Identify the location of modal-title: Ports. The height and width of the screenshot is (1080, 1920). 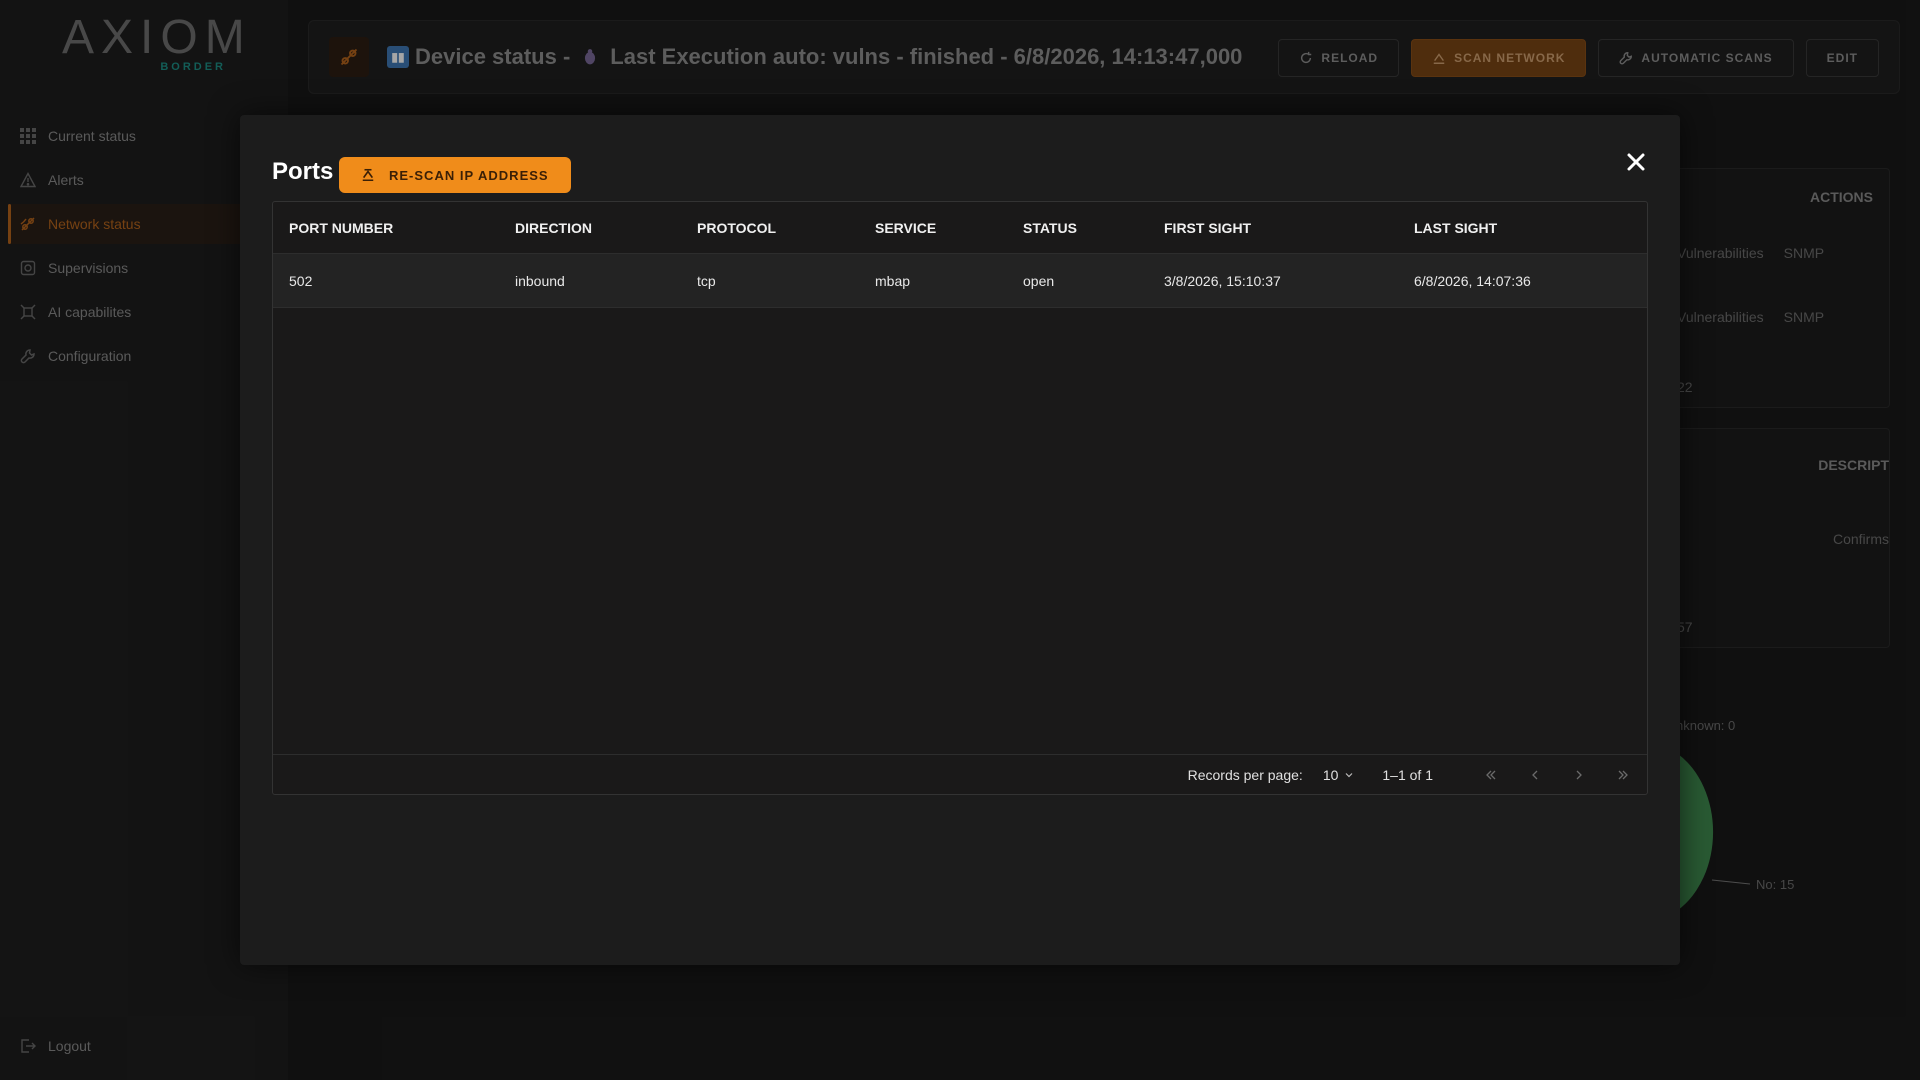
(303, 171).